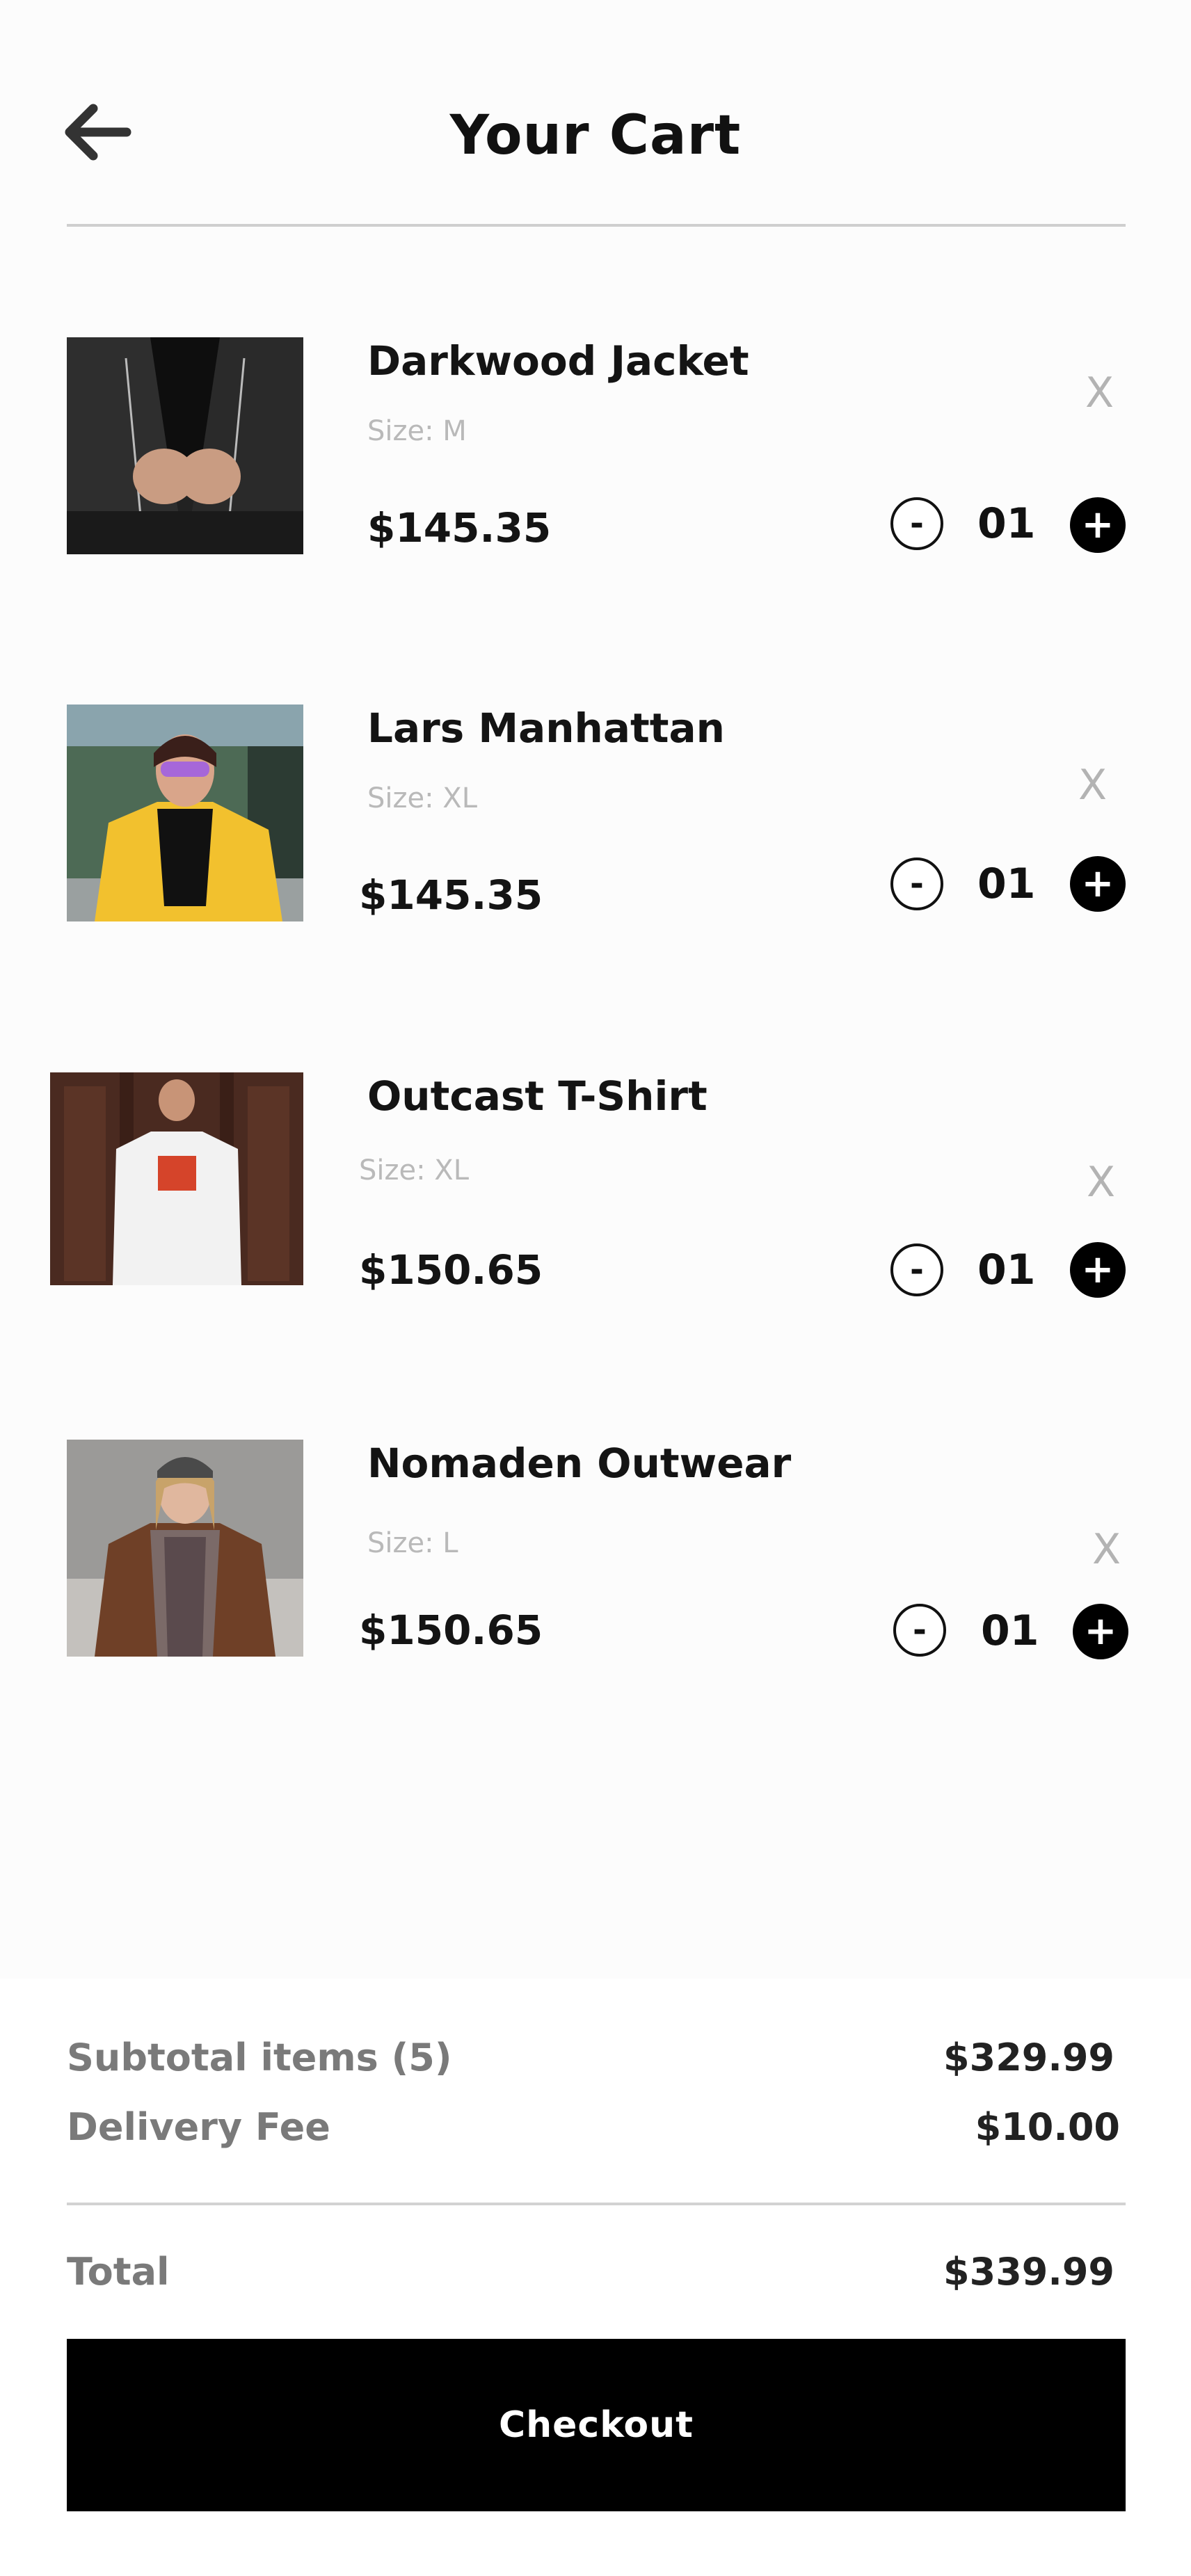  Describe the element at coordinates (1029, 2057) in the screenshot. I see `subtotal-value: $329.99` at that location.